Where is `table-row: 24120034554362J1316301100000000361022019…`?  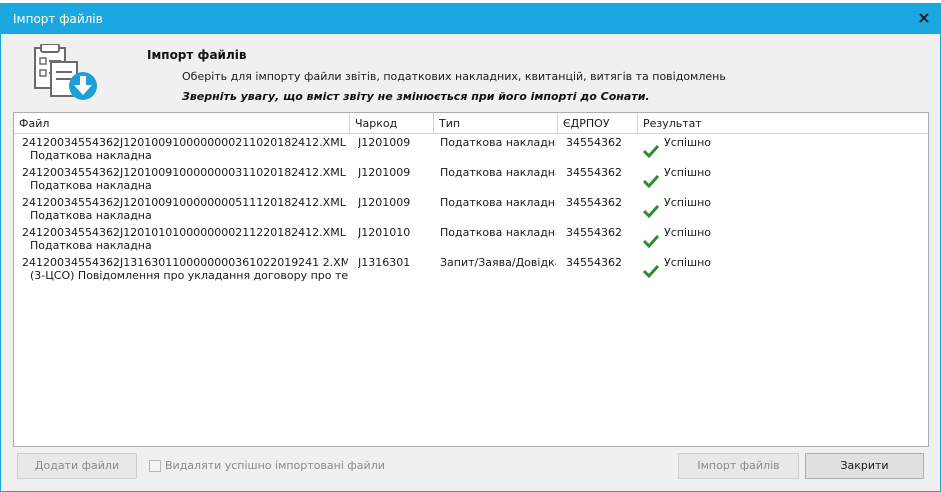 table-row: 24120034554362J1316301100000000361022019… is located at coordinates (471, 270).